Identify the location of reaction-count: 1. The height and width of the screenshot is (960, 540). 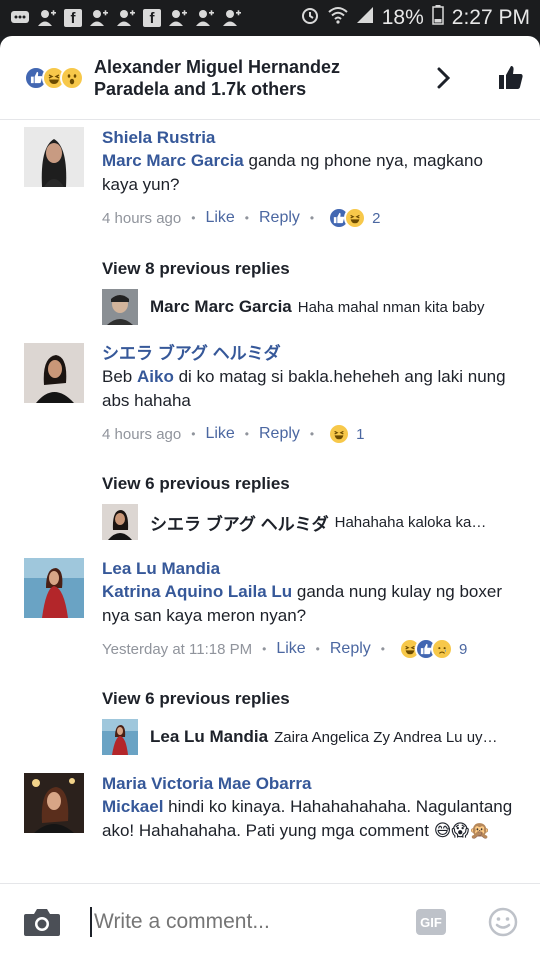
(360, 434).